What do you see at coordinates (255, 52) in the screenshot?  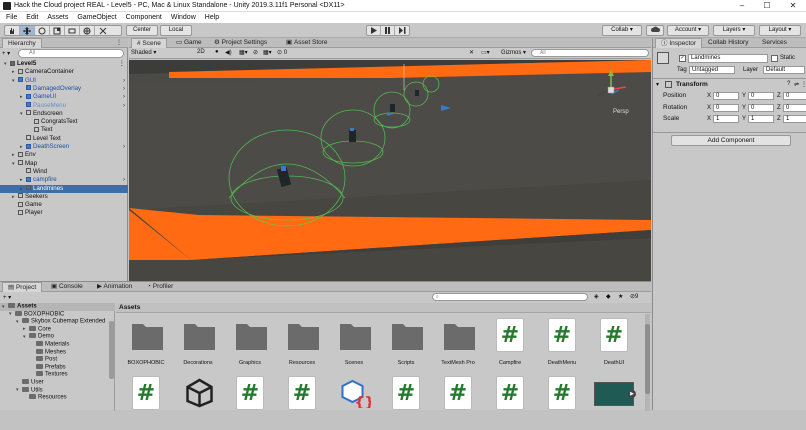 I see `hidden-objects-icon: ⊘` at bounding box center [255, 52].